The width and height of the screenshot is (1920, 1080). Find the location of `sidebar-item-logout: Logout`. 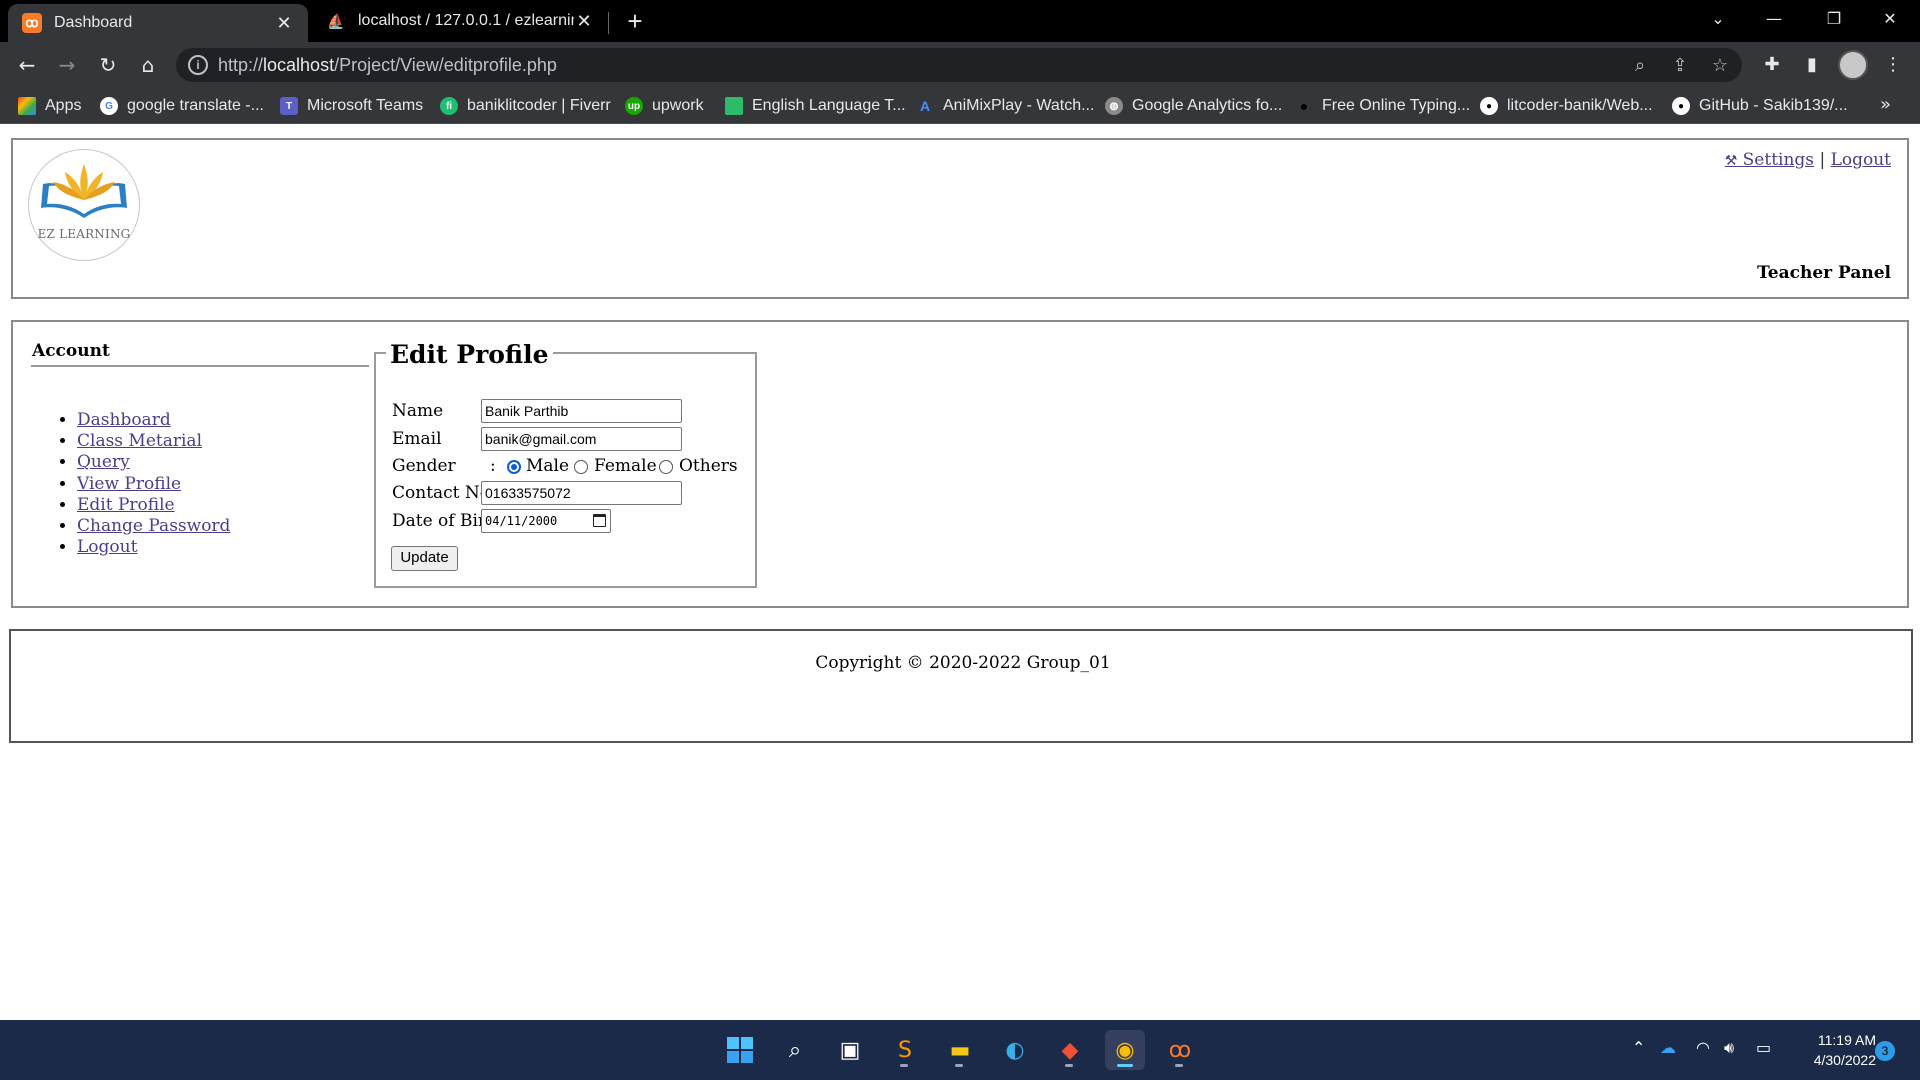

sidebar-item-logout: Logout is located at coordinates (153, 547).